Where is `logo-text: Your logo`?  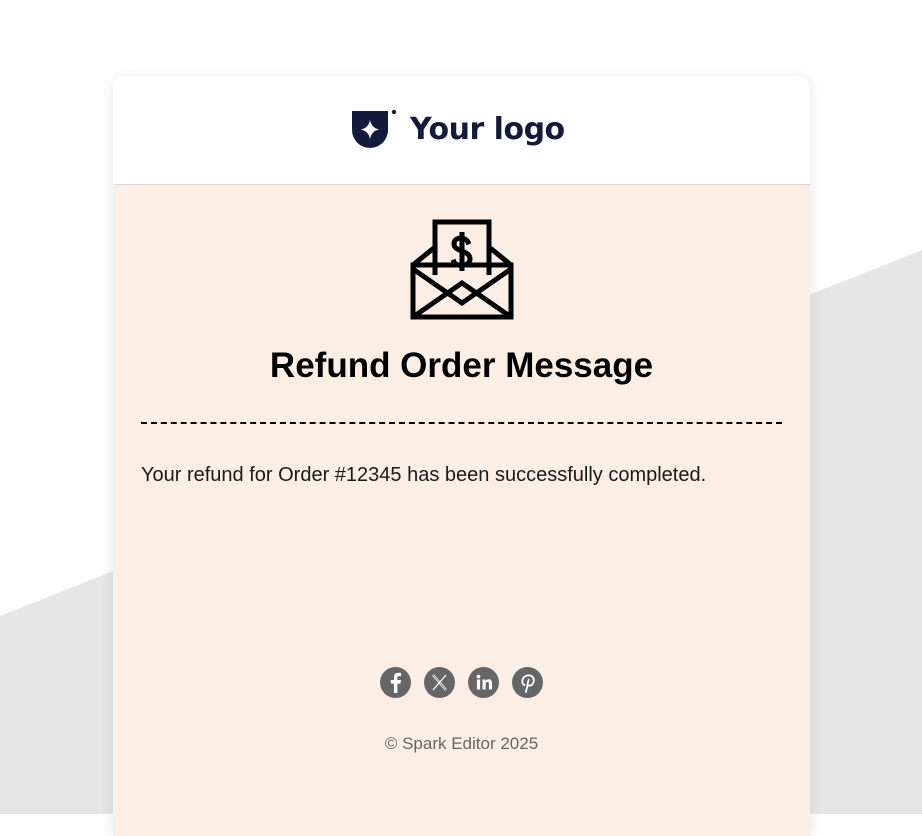 logo-text: Your logo is located at coordinates (487, 129).